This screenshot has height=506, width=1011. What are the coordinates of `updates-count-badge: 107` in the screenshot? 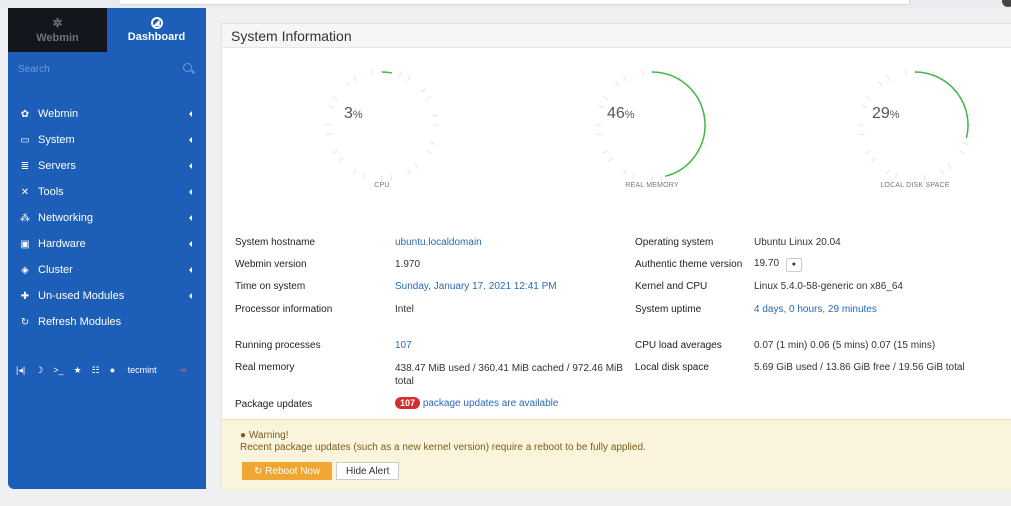 It's located at (408, 403).